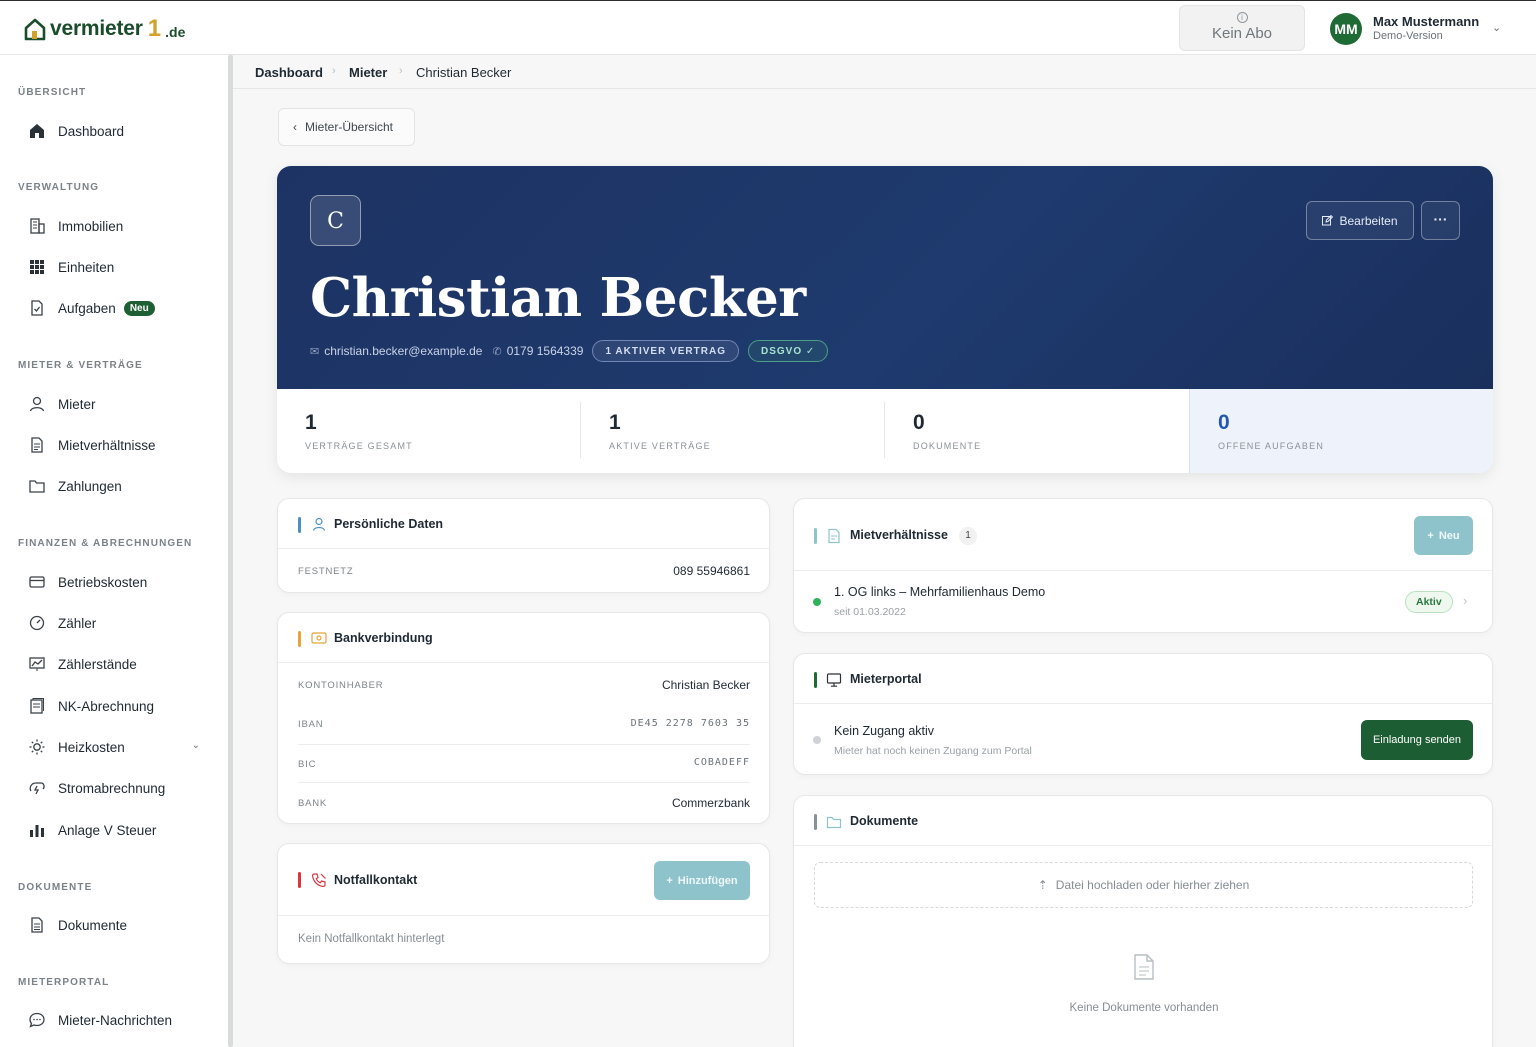 The width and height of the screenshot is (1536, 1047). What do you see at coordinates (464, 72) in the screenshot?
I see `breadcrumb-current: Christian Becker` at bounding box center [464, 72].